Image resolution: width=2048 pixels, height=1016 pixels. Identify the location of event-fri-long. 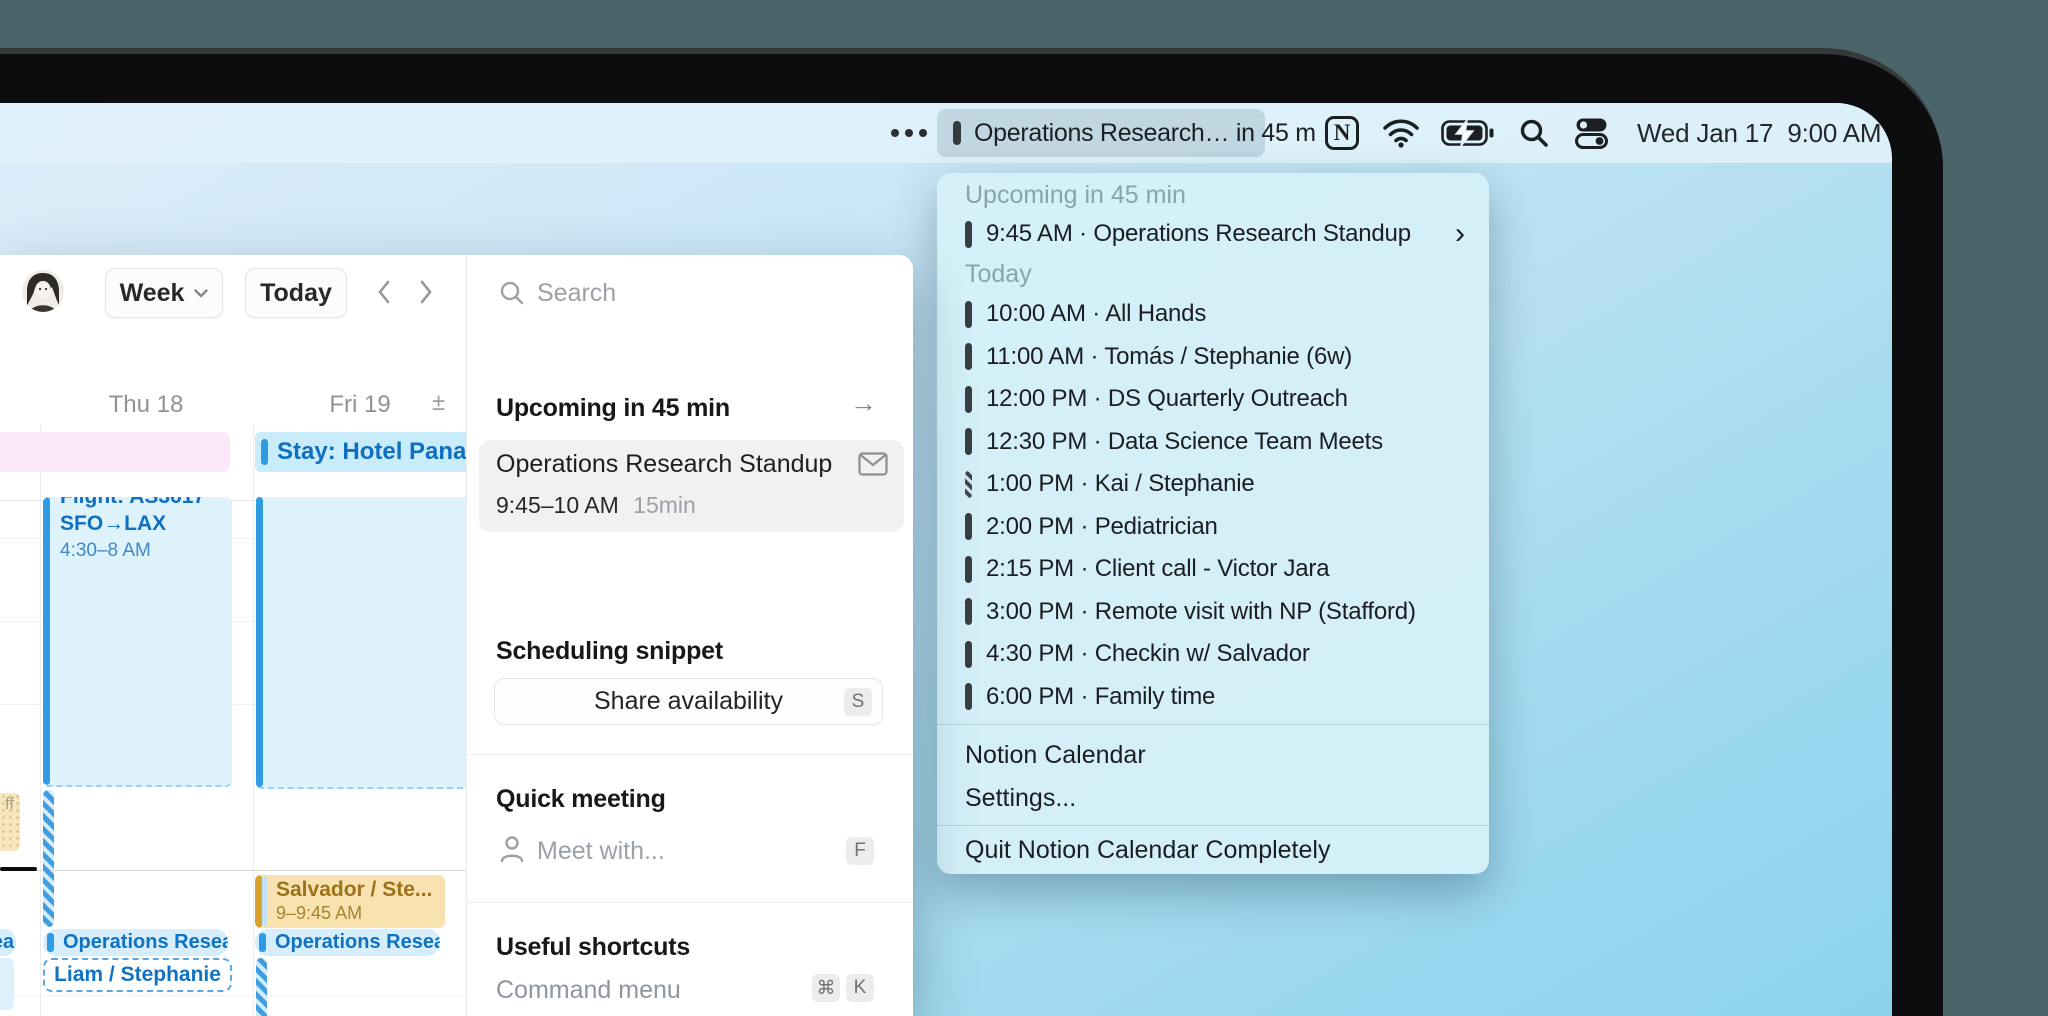
(361, 643).